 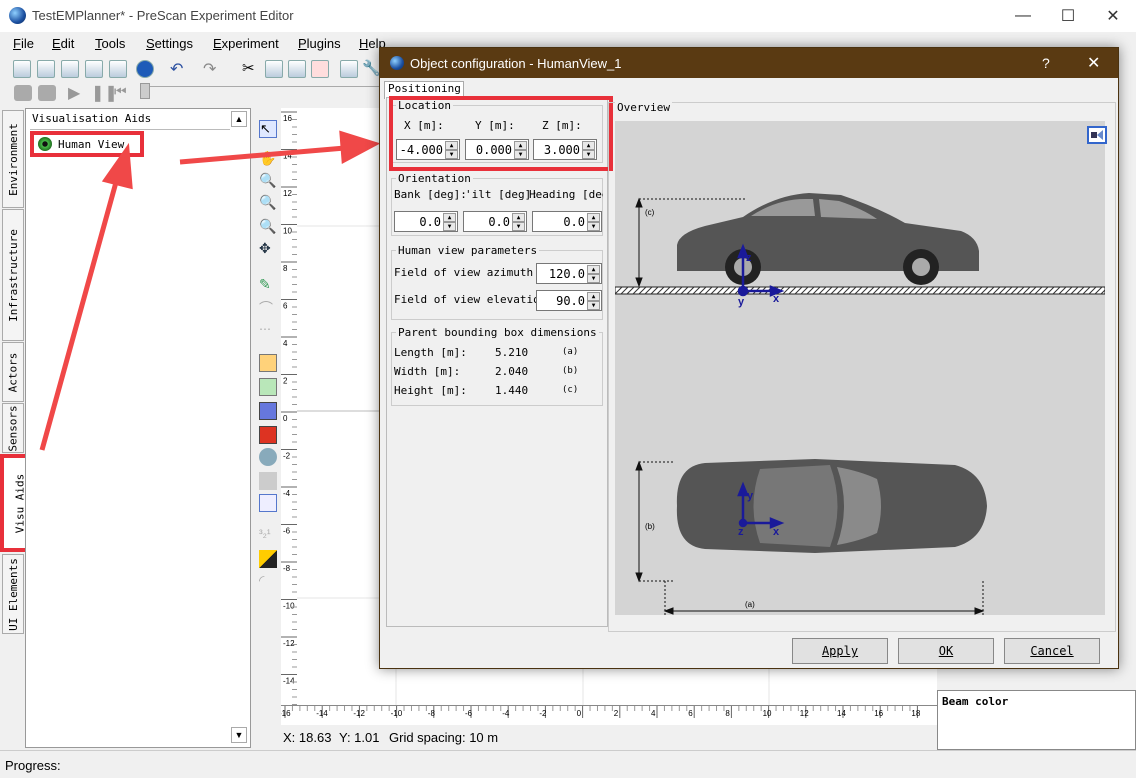 What do you see at coordinates (516, 63) in the screenshot?
I see `dialog-title: Object configuration - HumanView_1` at bounding box center [516, 63].